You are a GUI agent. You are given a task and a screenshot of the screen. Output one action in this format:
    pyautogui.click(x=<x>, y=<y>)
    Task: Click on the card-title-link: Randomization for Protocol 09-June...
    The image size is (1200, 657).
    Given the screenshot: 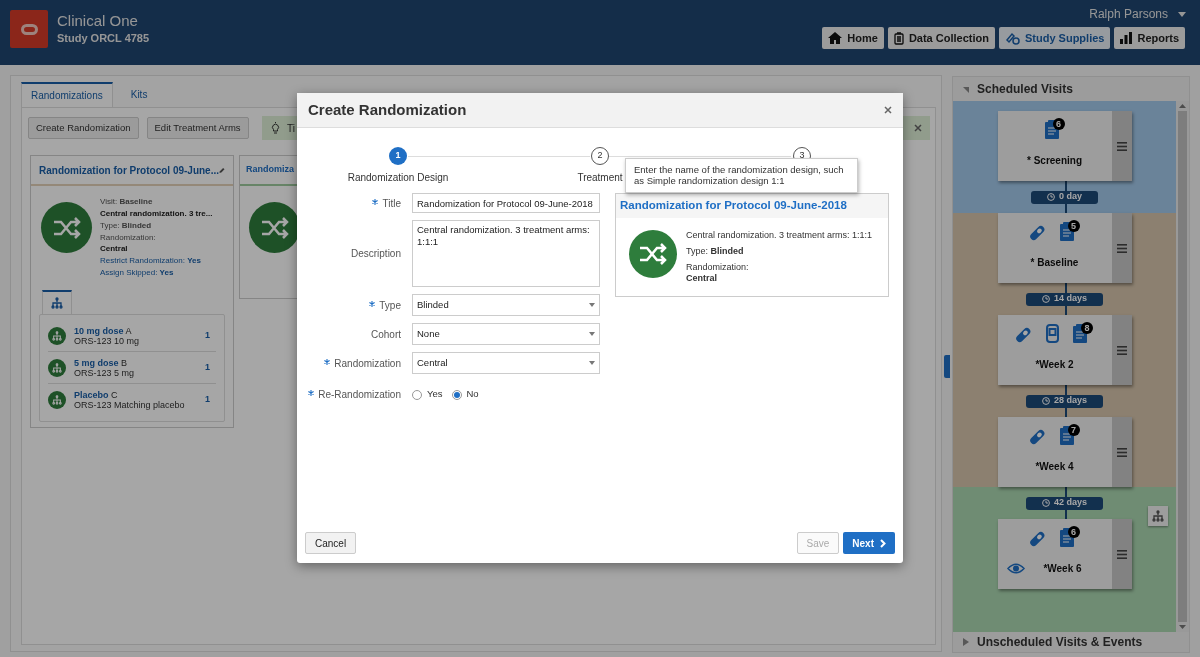 What is the action you would take?
    pyautogui.click(x=129, y=170)
    